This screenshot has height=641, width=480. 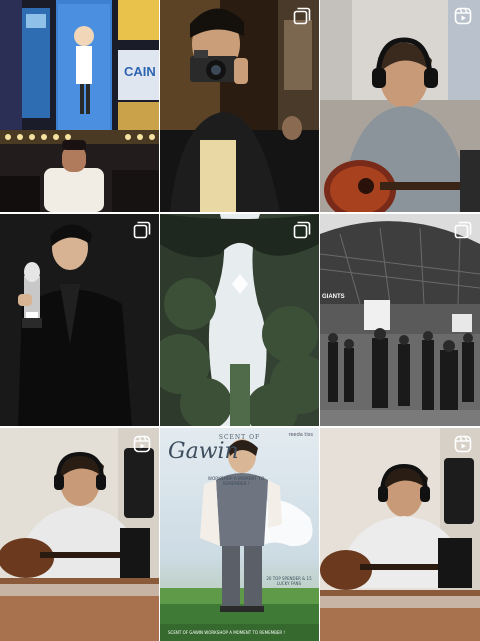 I want to click on post-tile-6: GIANTS, so click(x=400, y=320).